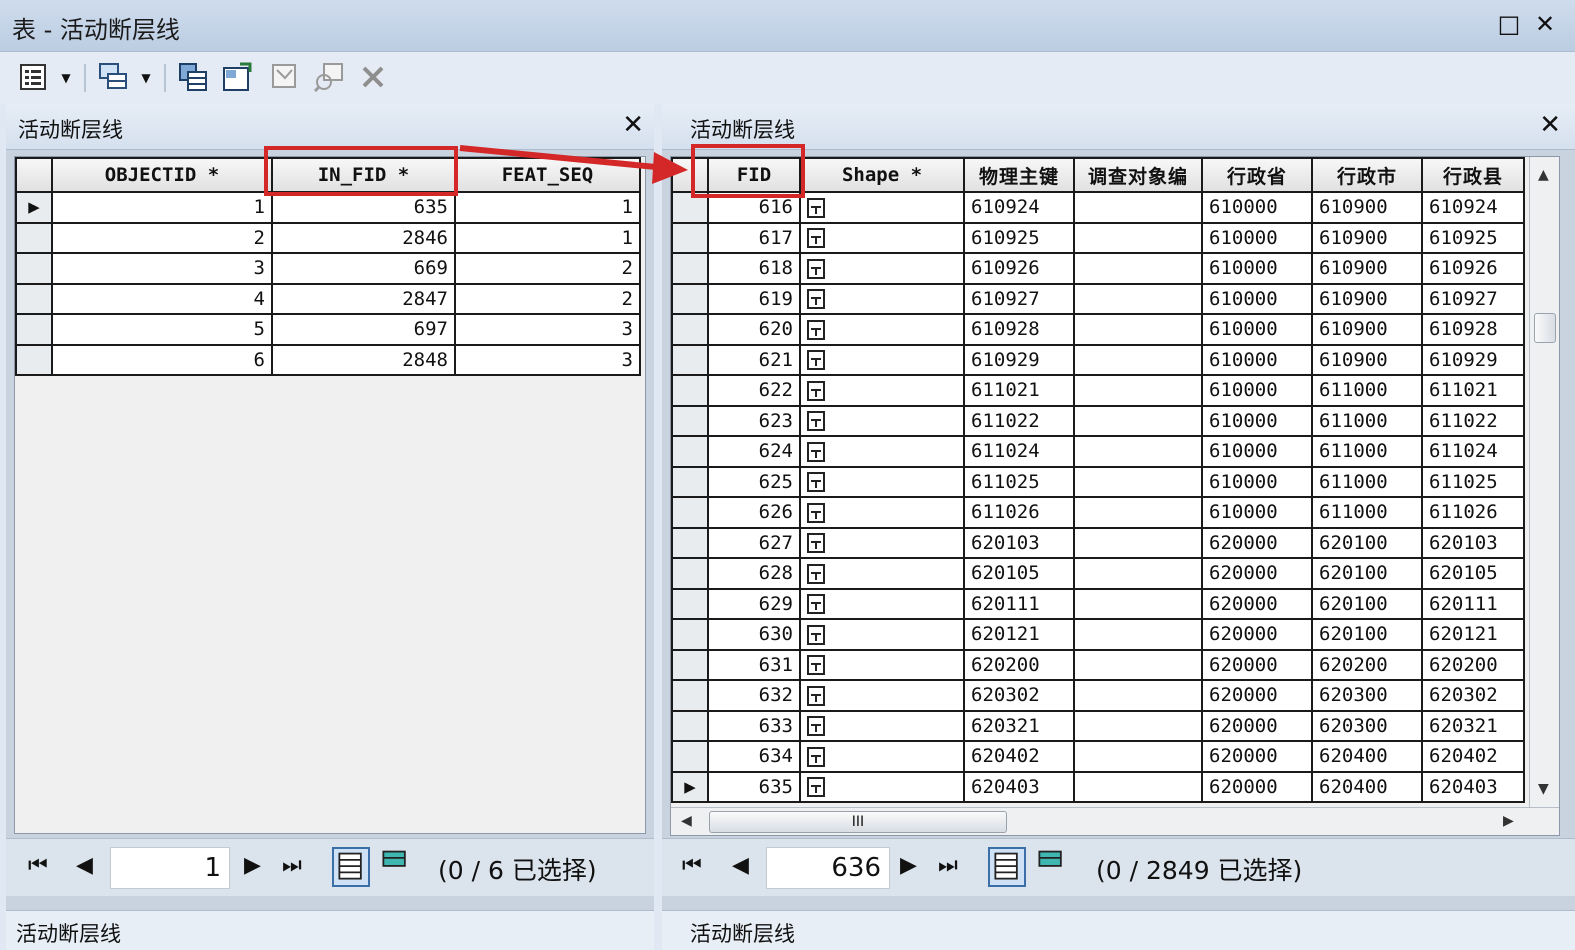 The image size is (1575, 950). What do you see at coordinates (237, 77) in the screenshot?
I see `switch-selection-icon` at bounding box center [237, 77].